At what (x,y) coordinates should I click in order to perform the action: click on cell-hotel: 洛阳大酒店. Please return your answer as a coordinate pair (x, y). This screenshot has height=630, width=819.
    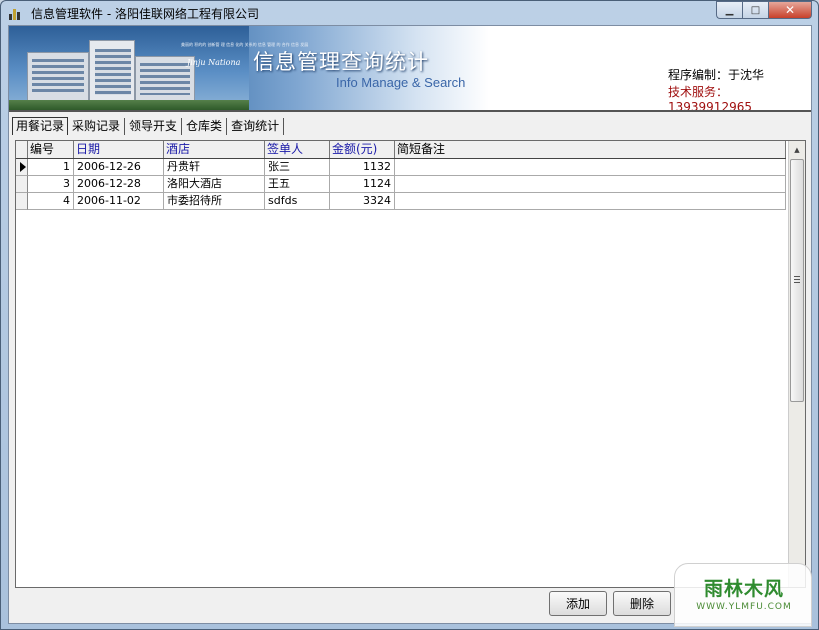
    Looking at the image, I should click on (214, 184).